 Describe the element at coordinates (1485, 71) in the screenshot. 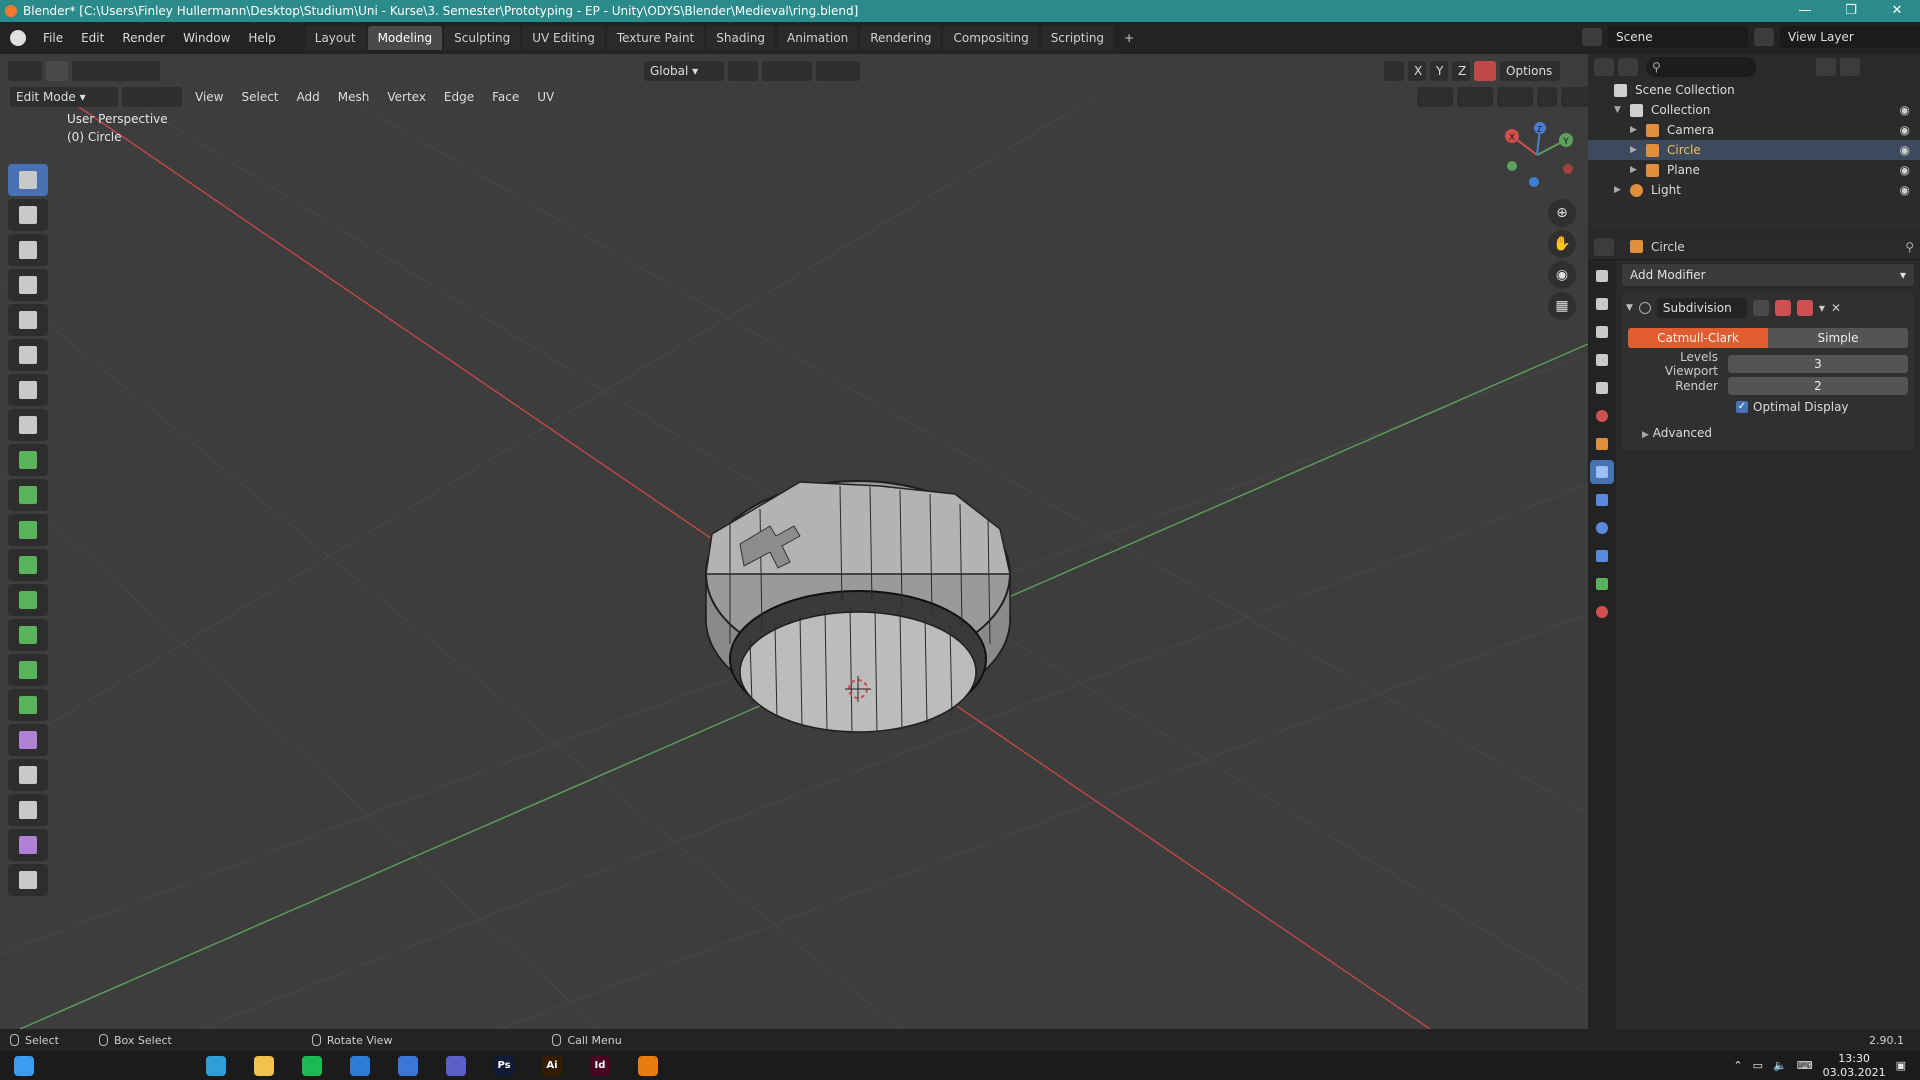

I see `auto-merge-icon` at that location.